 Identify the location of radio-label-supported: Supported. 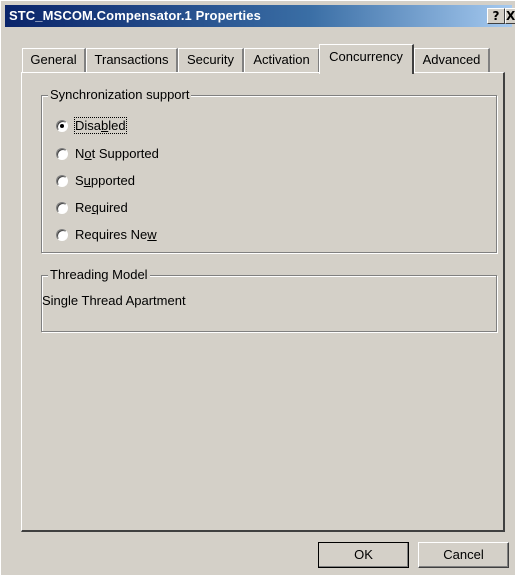
(105, 180).